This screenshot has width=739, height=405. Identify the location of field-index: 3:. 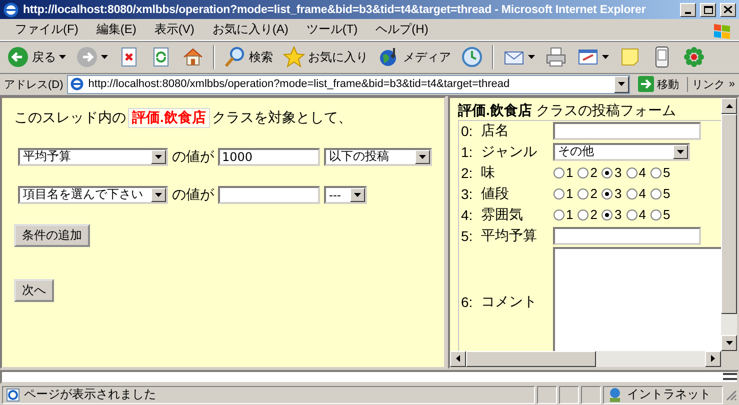
(467, 194).